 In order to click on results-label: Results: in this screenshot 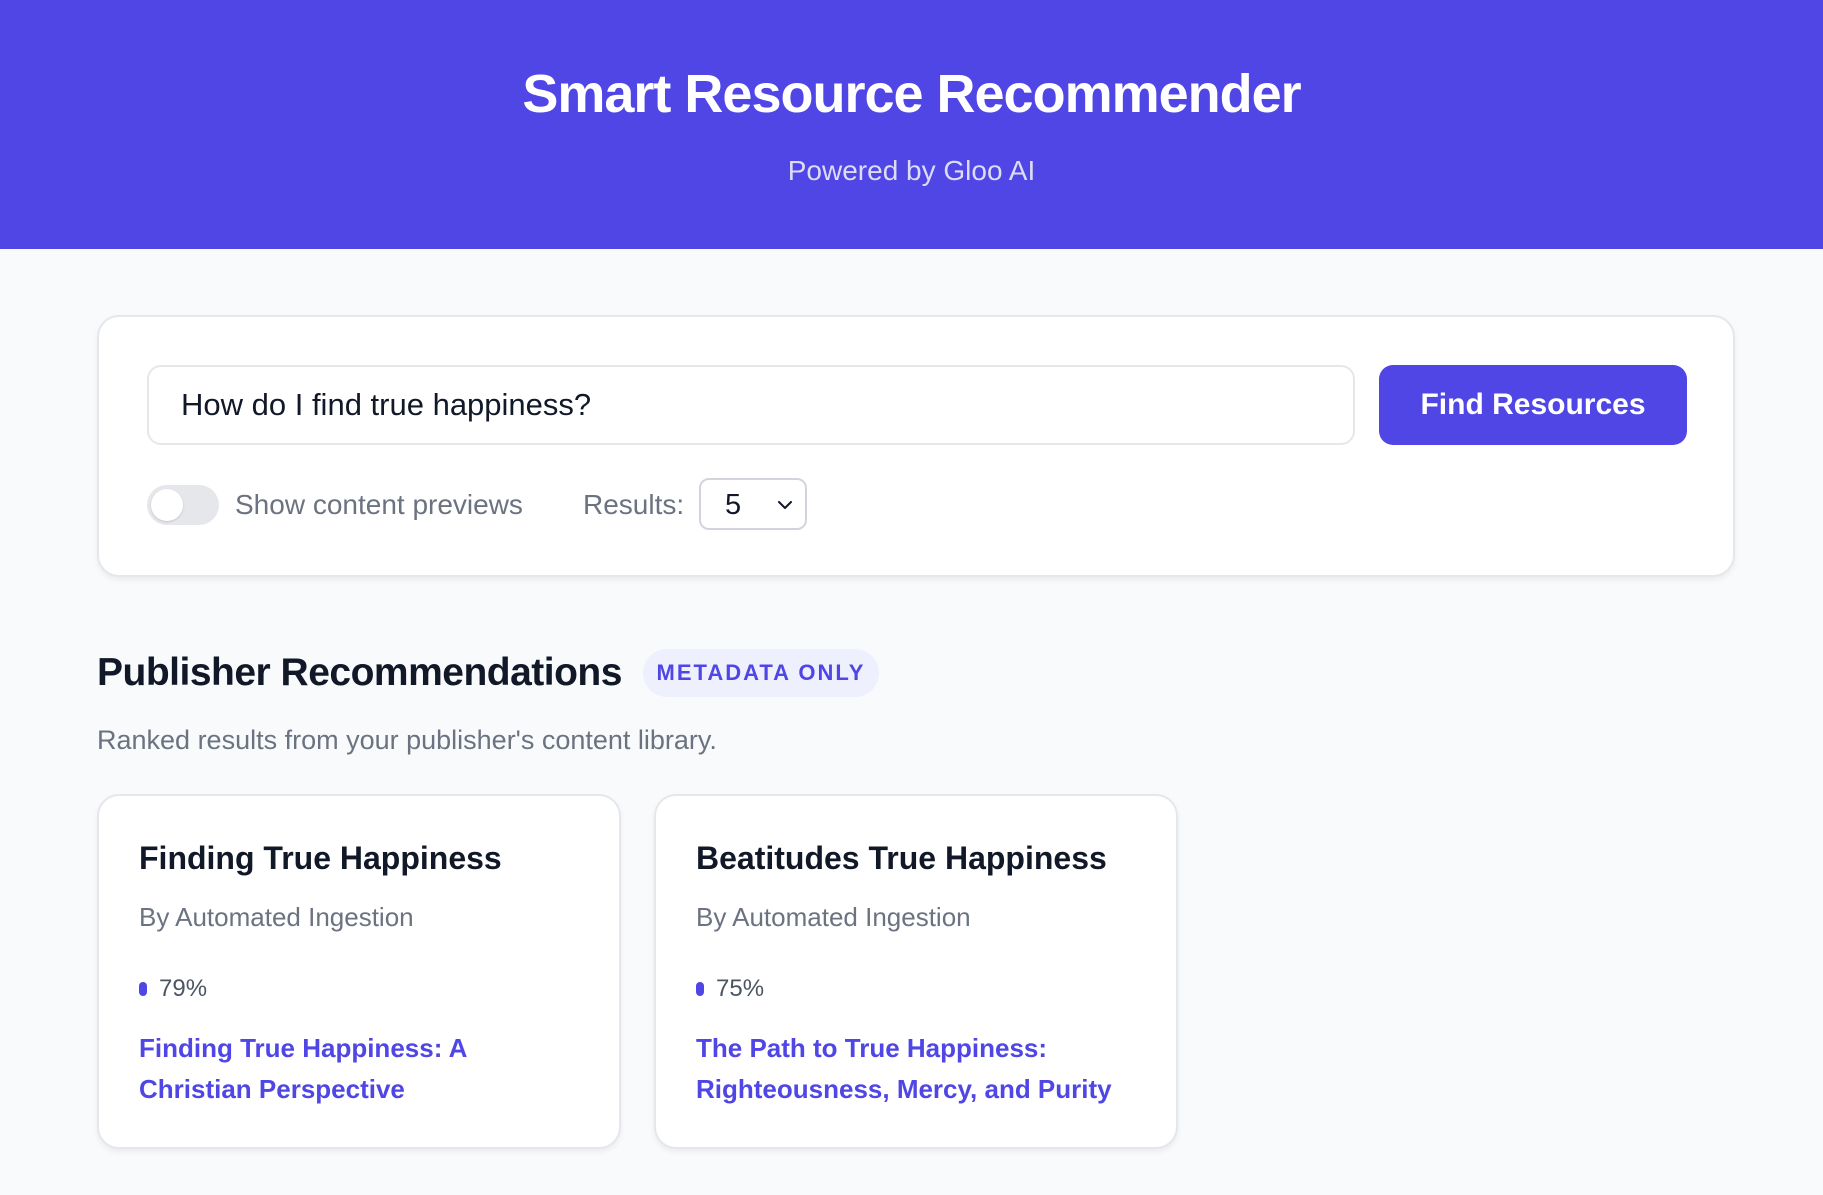, I will do `click(634, 504)`.